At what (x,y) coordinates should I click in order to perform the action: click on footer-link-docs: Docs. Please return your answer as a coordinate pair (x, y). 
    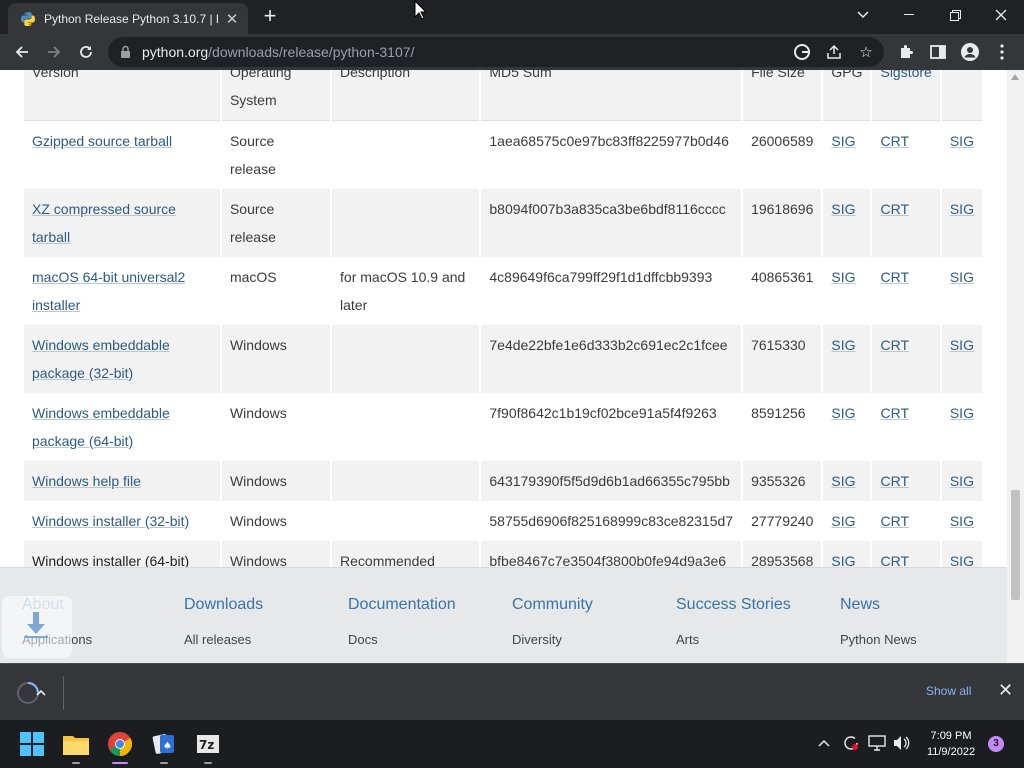
    Looking at the image, I should click on (402, 639).